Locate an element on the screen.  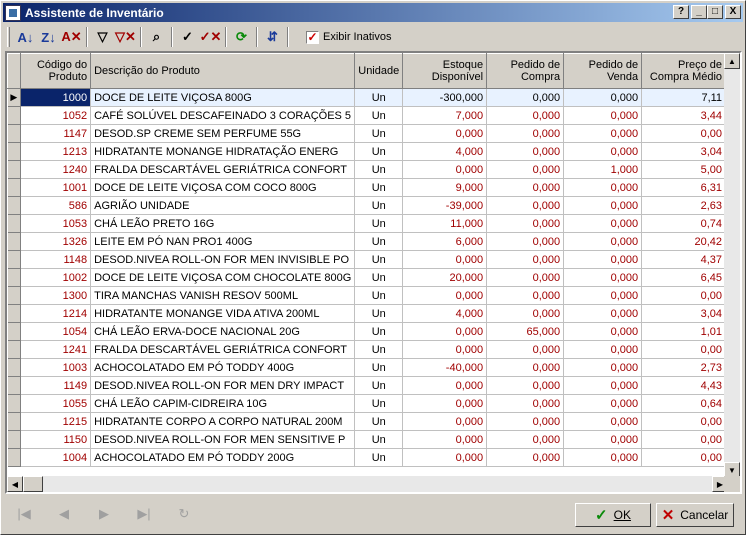
cell-stock: -300,000 is located at coordinates (445, 97).